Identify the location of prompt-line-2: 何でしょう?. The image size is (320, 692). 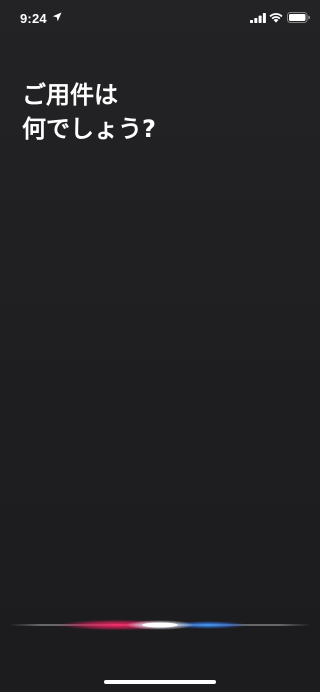
(89, 129).